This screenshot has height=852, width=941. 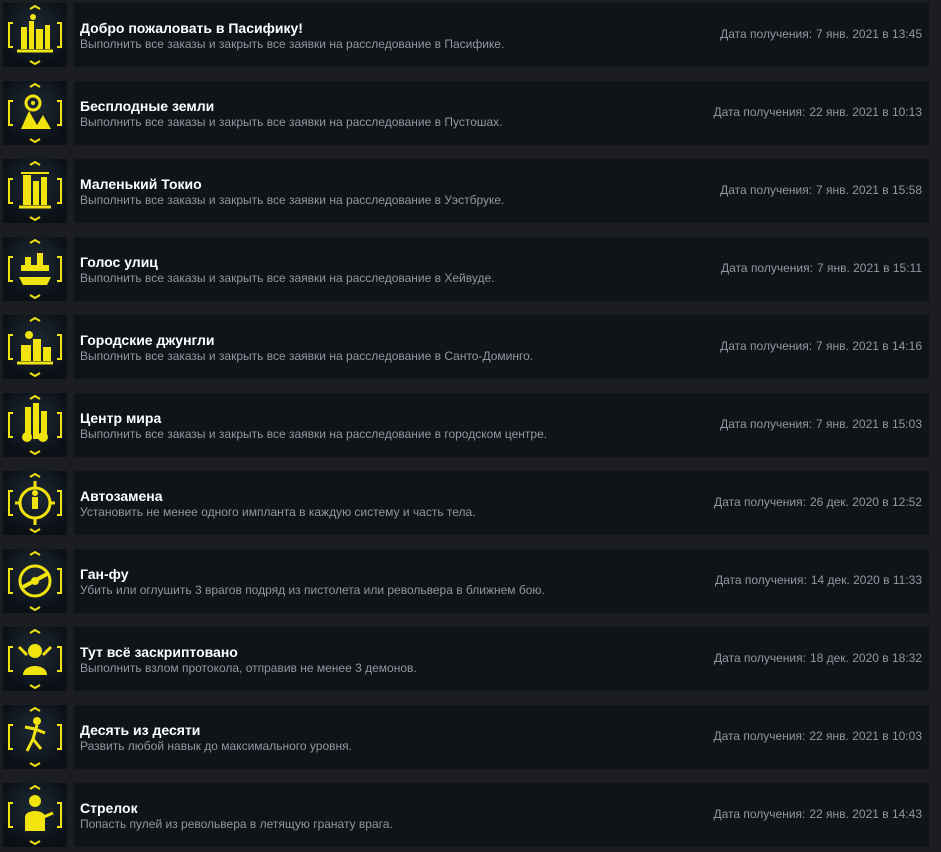 I want to click on skill-figure-icon, so click(x=35, y=737).